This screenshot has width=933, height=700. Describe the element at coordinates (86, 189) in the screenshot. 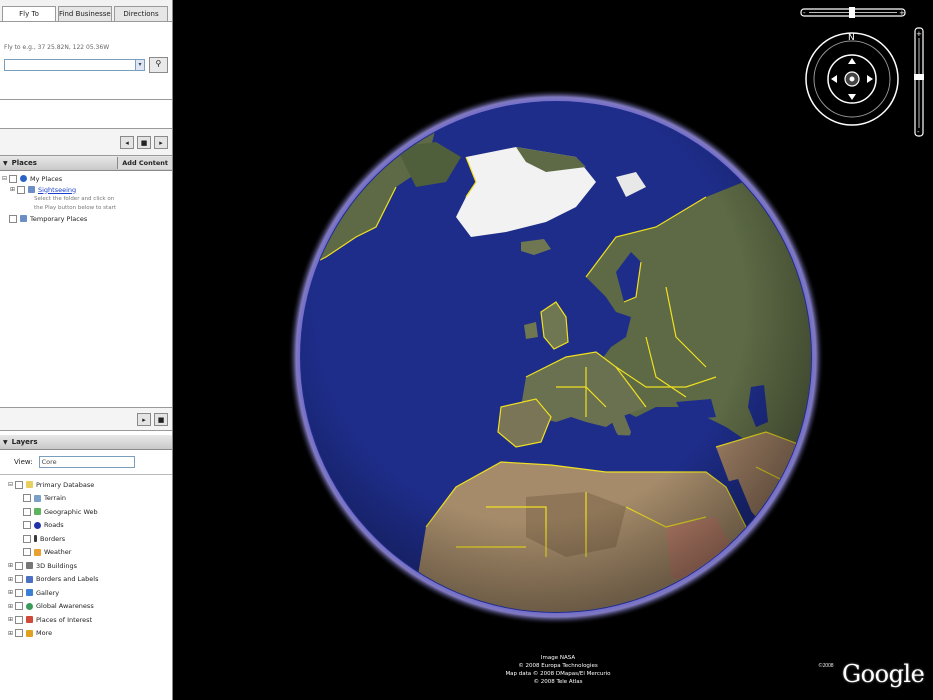

I see `tree-item-sightseeing: ⊞ Sightseeing` at that location.